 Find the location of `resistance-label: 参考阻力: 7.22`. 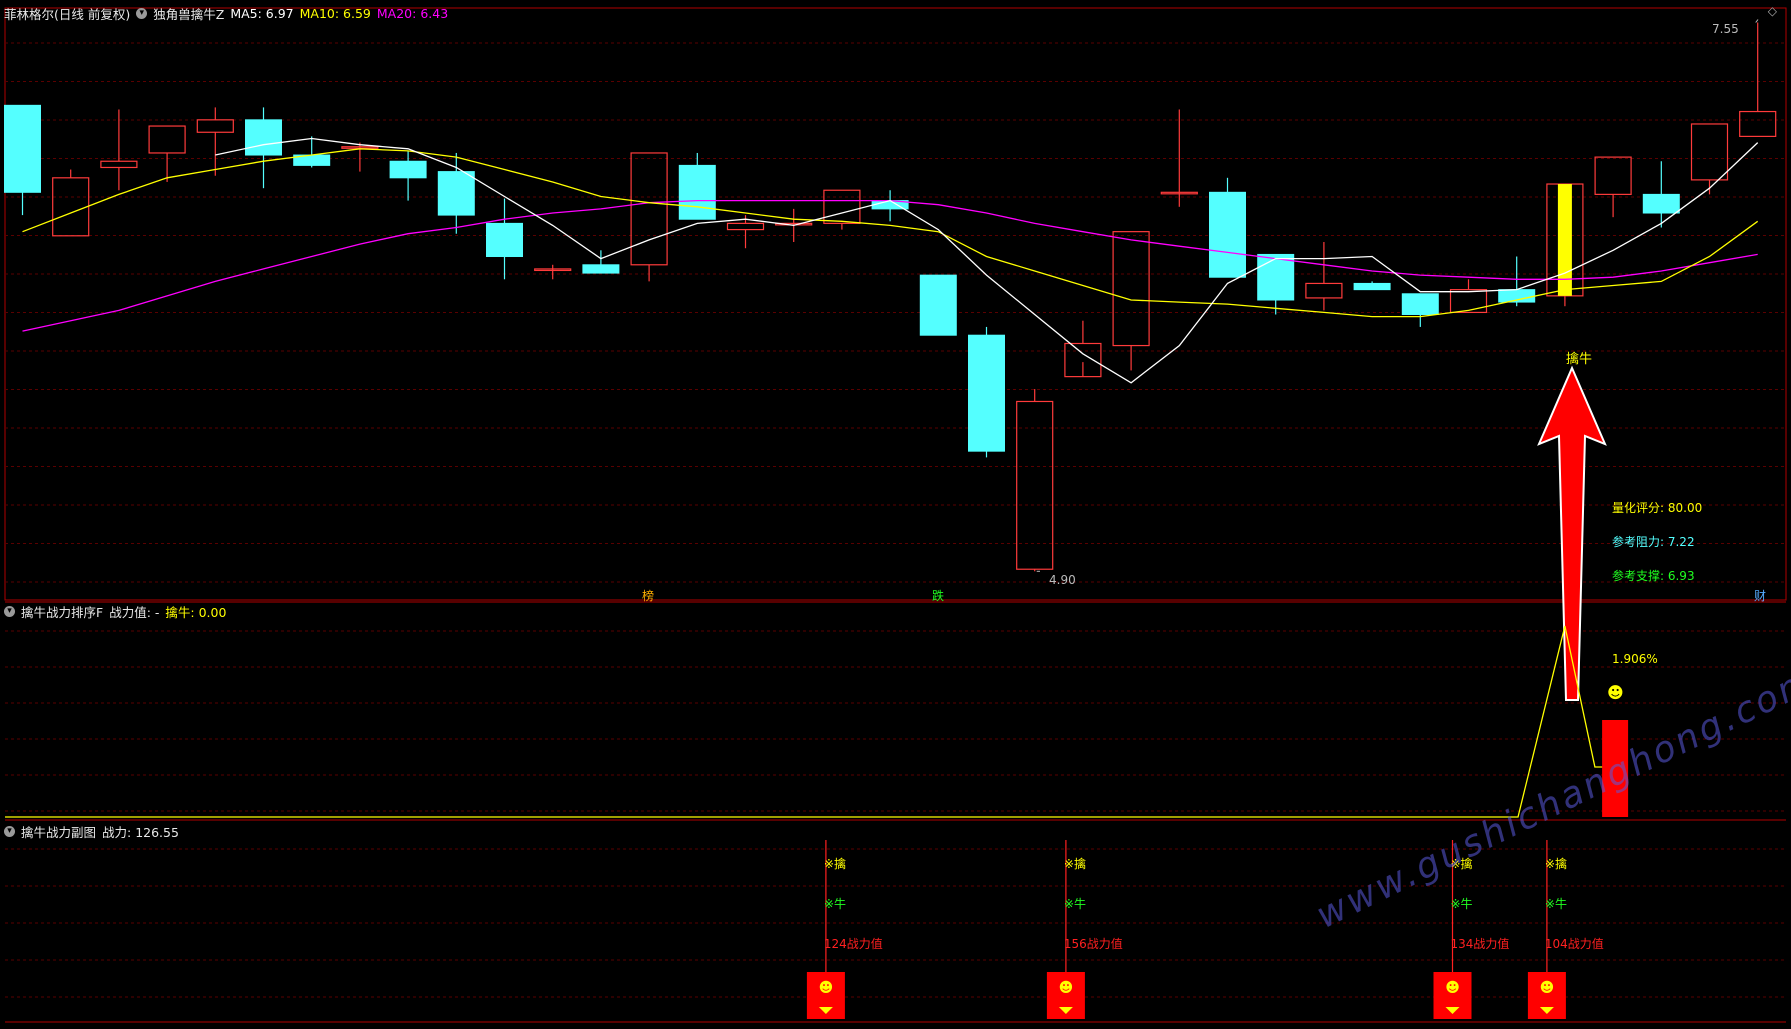

resistance-label: 参考阻力: 7.22 is located at coordinates (1653, 542).